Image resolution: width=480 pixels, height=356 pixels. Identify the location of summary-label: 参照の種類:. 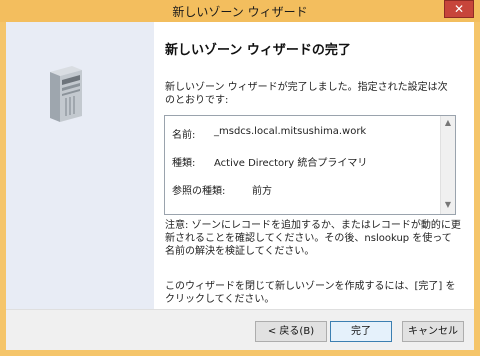
(199, 191).